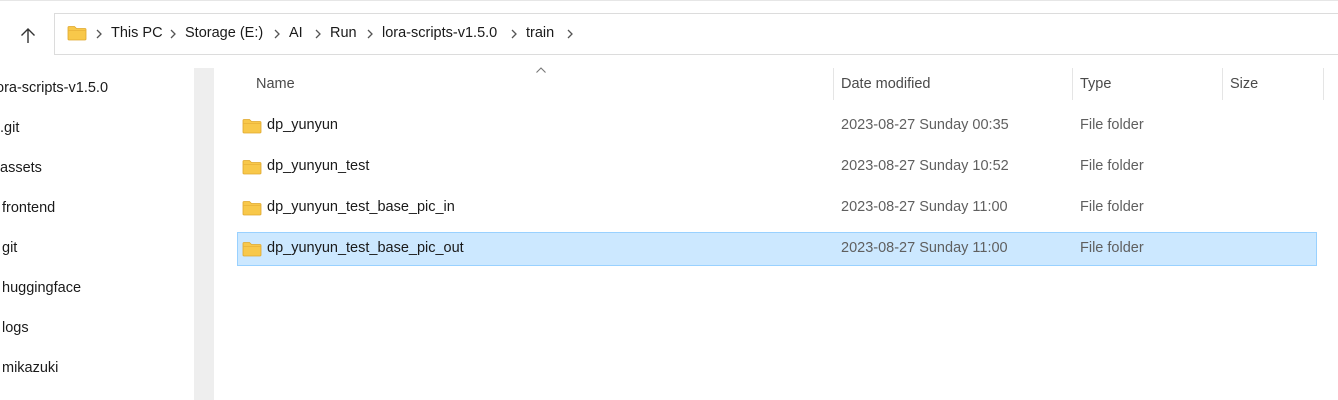  Describe the element at coordinates (137, 33) in the screenshot. I see `breadcrumb-this-pc: This PC` at that location.